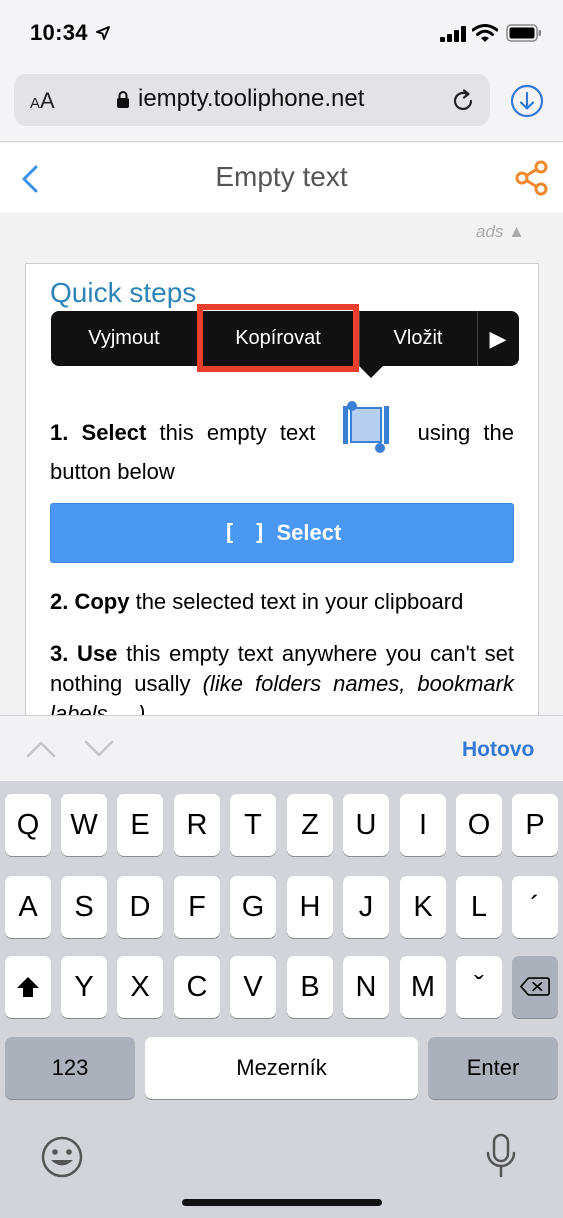 The height and width of the screenshot is (1218, 563). I want to click on backspace-key, so click(535, 987).